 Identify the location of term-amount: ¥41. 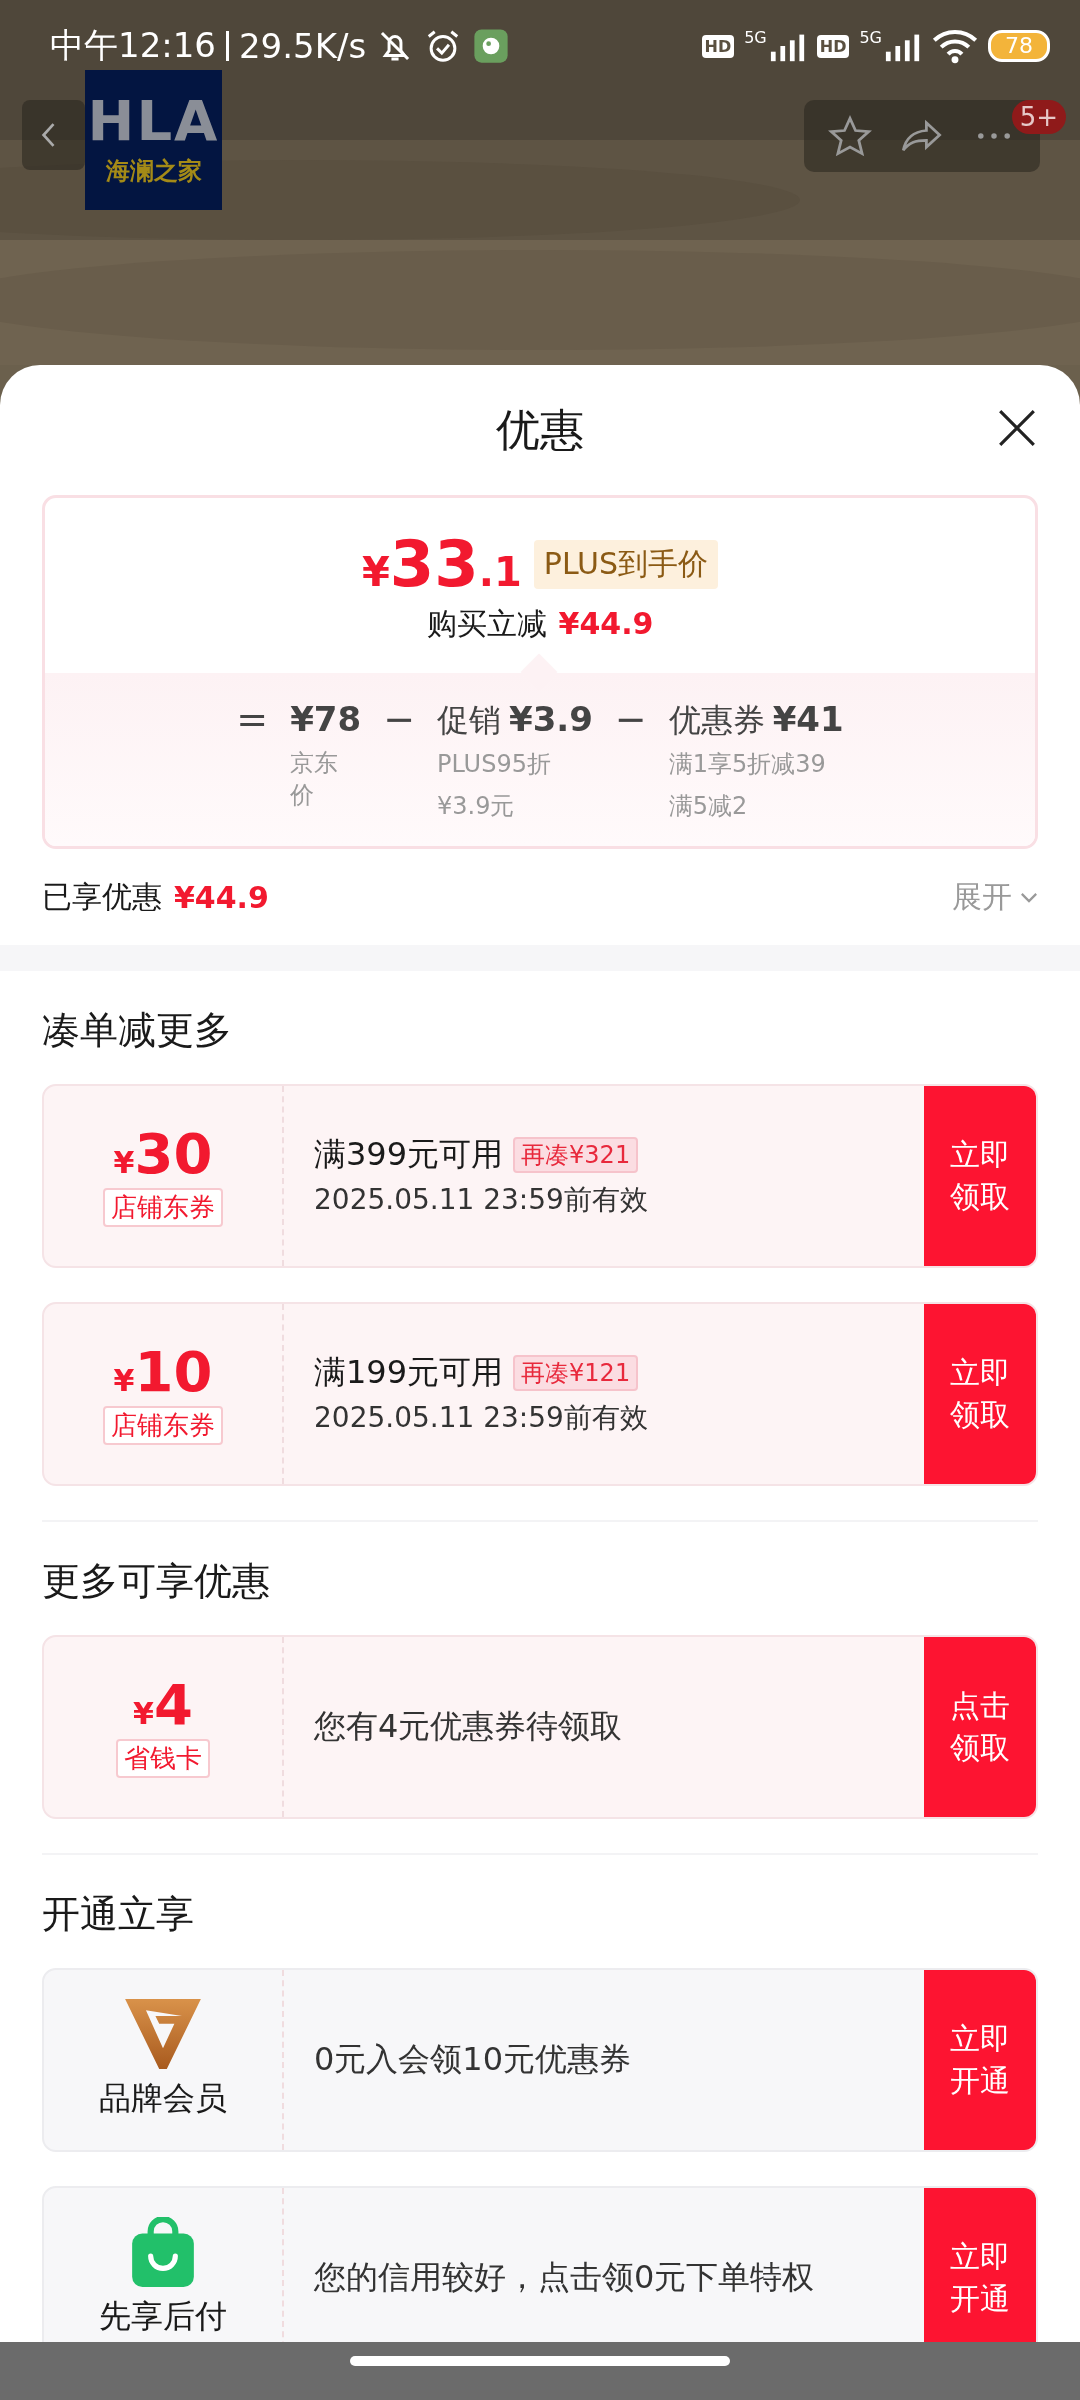
(808, 719).